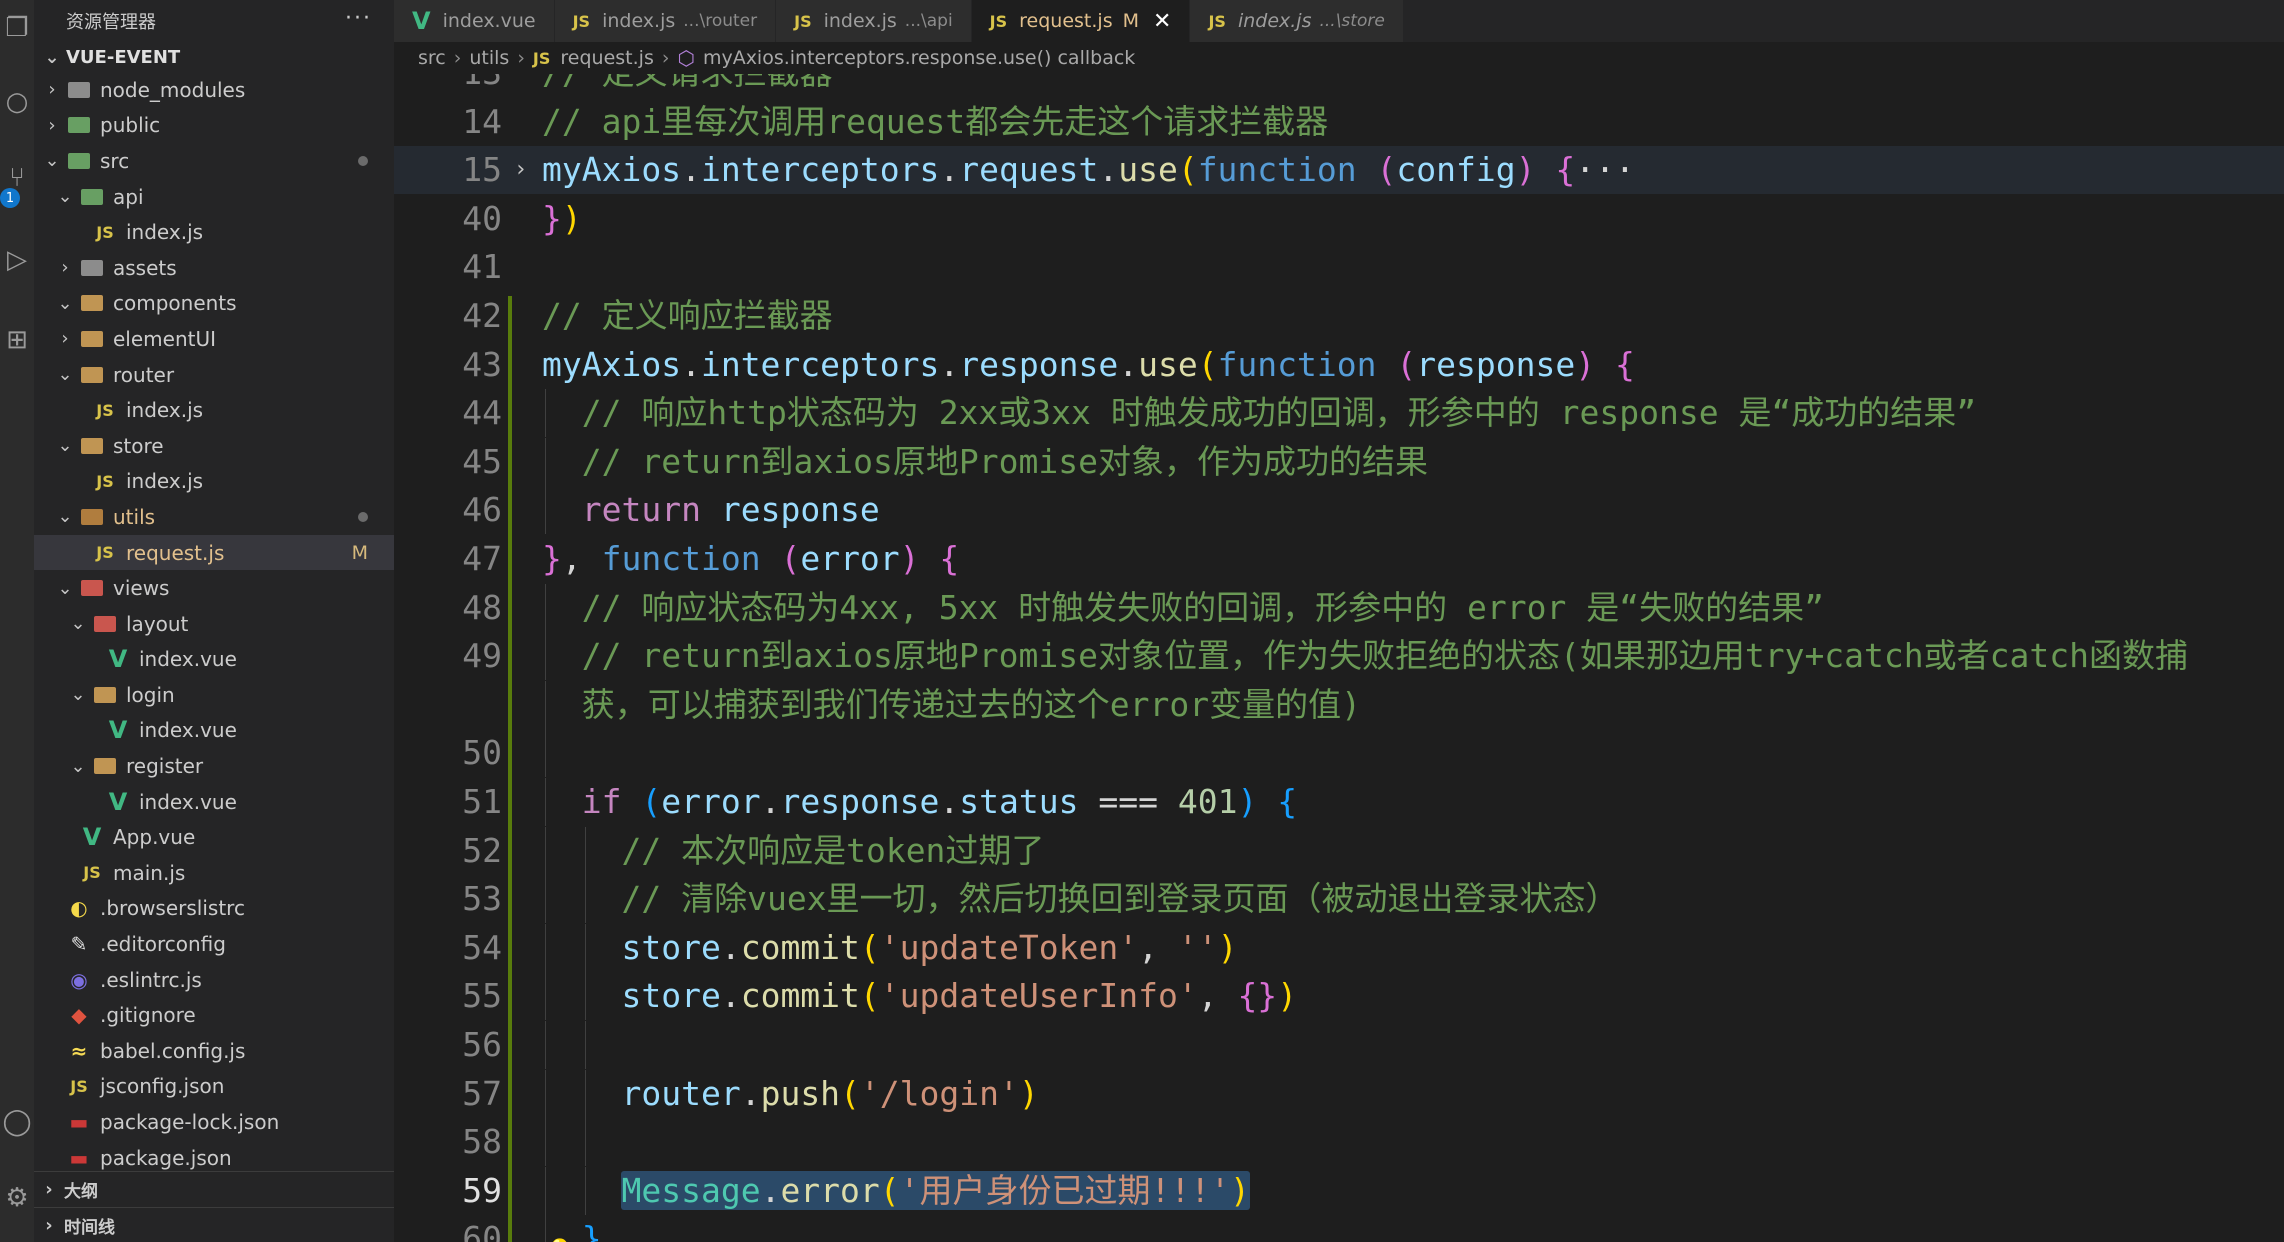 This screenshot has width=2284, height=1242. What do you see at coordinates (671, 996) in the screenshot?
I see `code-token: store` at bounding box center [671, 996].